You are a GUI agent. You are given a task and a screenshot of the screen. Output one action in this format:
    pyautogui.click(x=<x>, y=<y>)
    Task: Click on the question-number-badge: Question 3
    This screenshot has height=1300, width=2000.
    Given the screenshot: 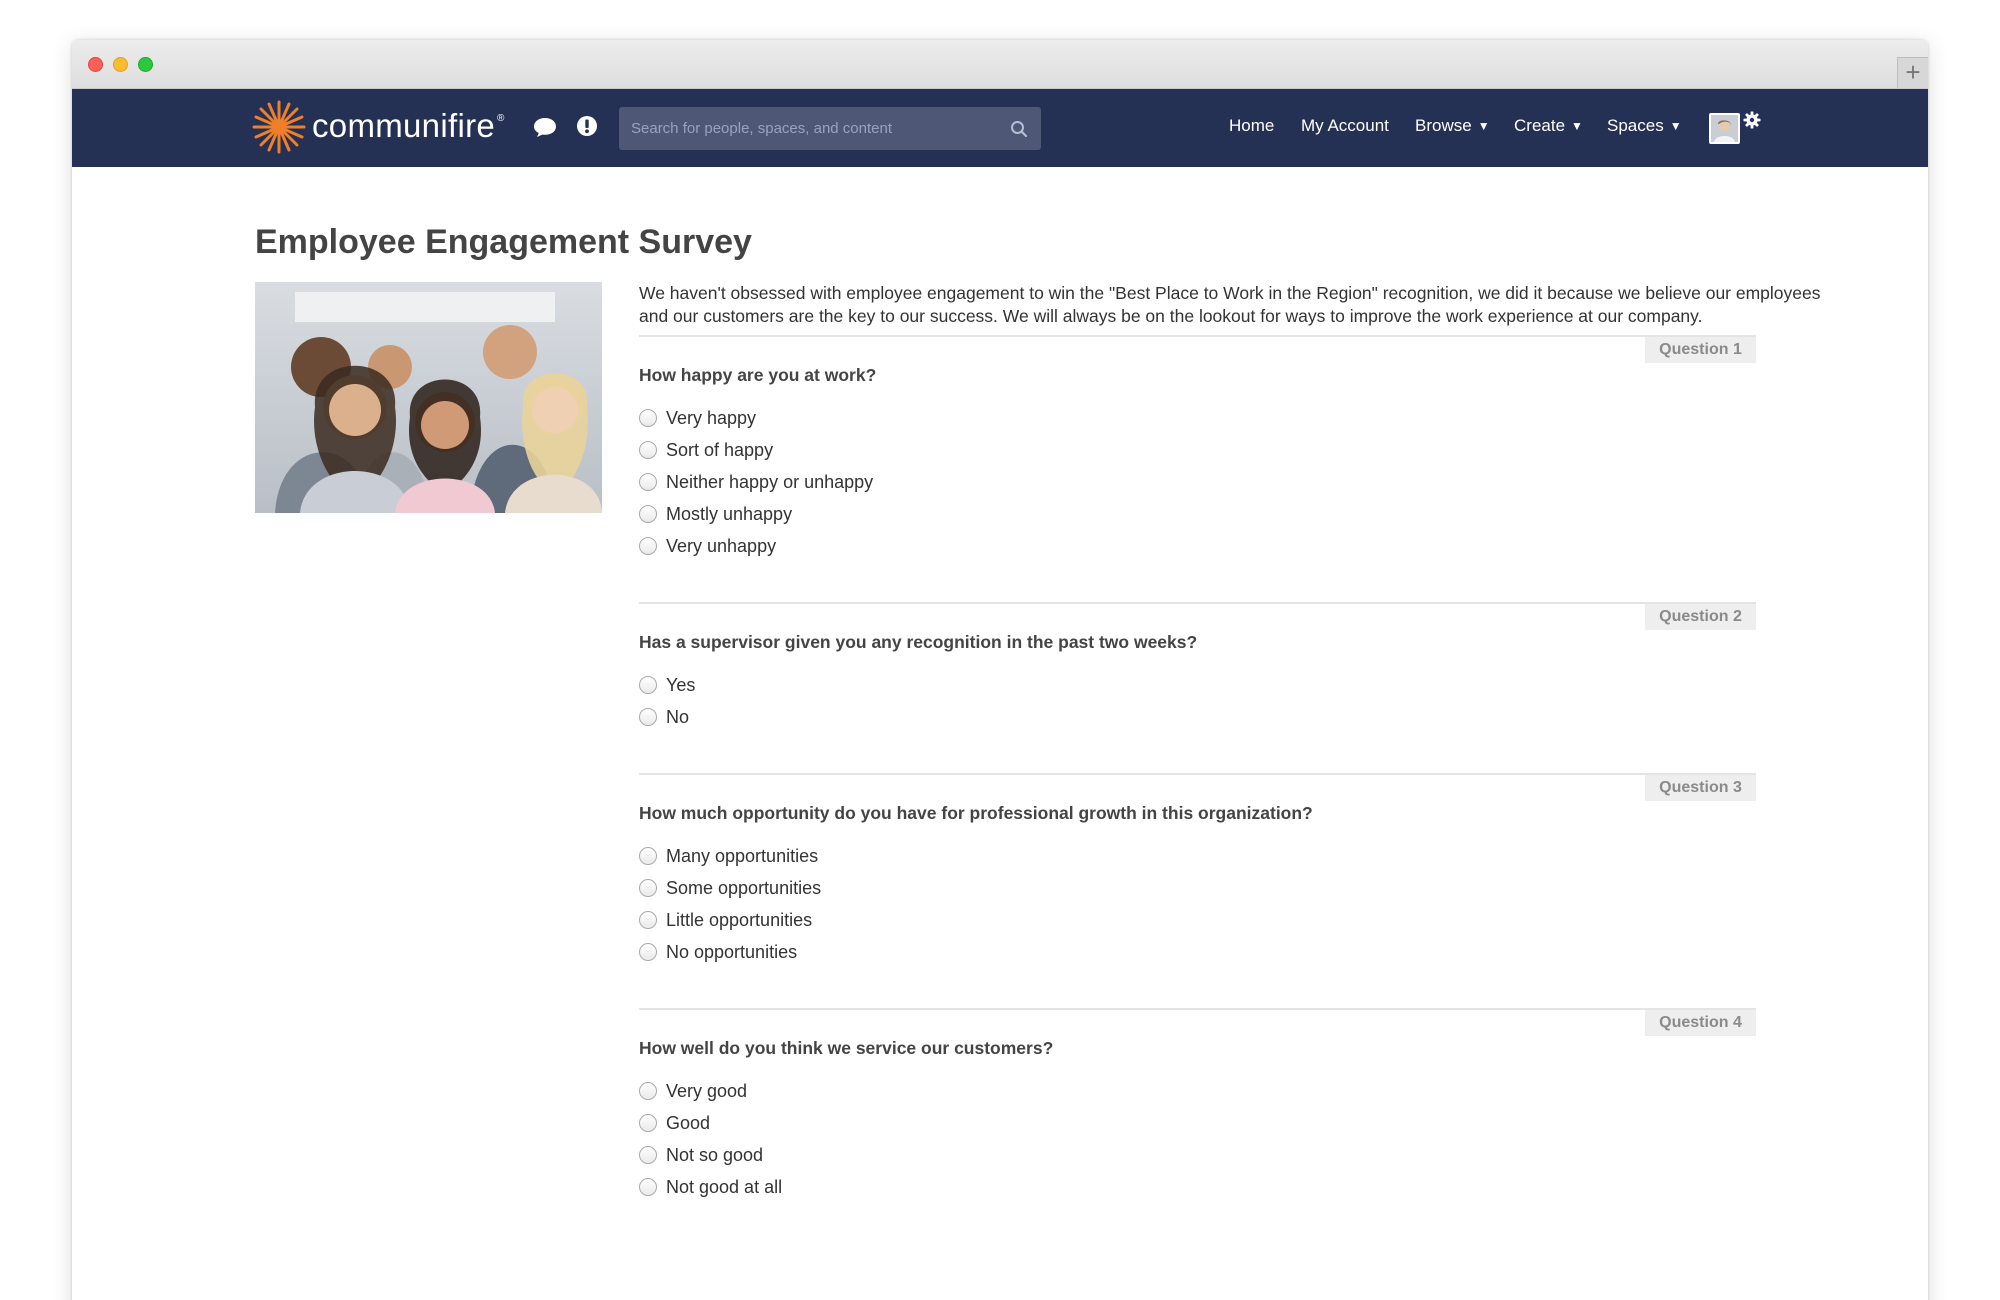 What is the action you would take?
    pyautogui.click(x=1700, y=788)
    